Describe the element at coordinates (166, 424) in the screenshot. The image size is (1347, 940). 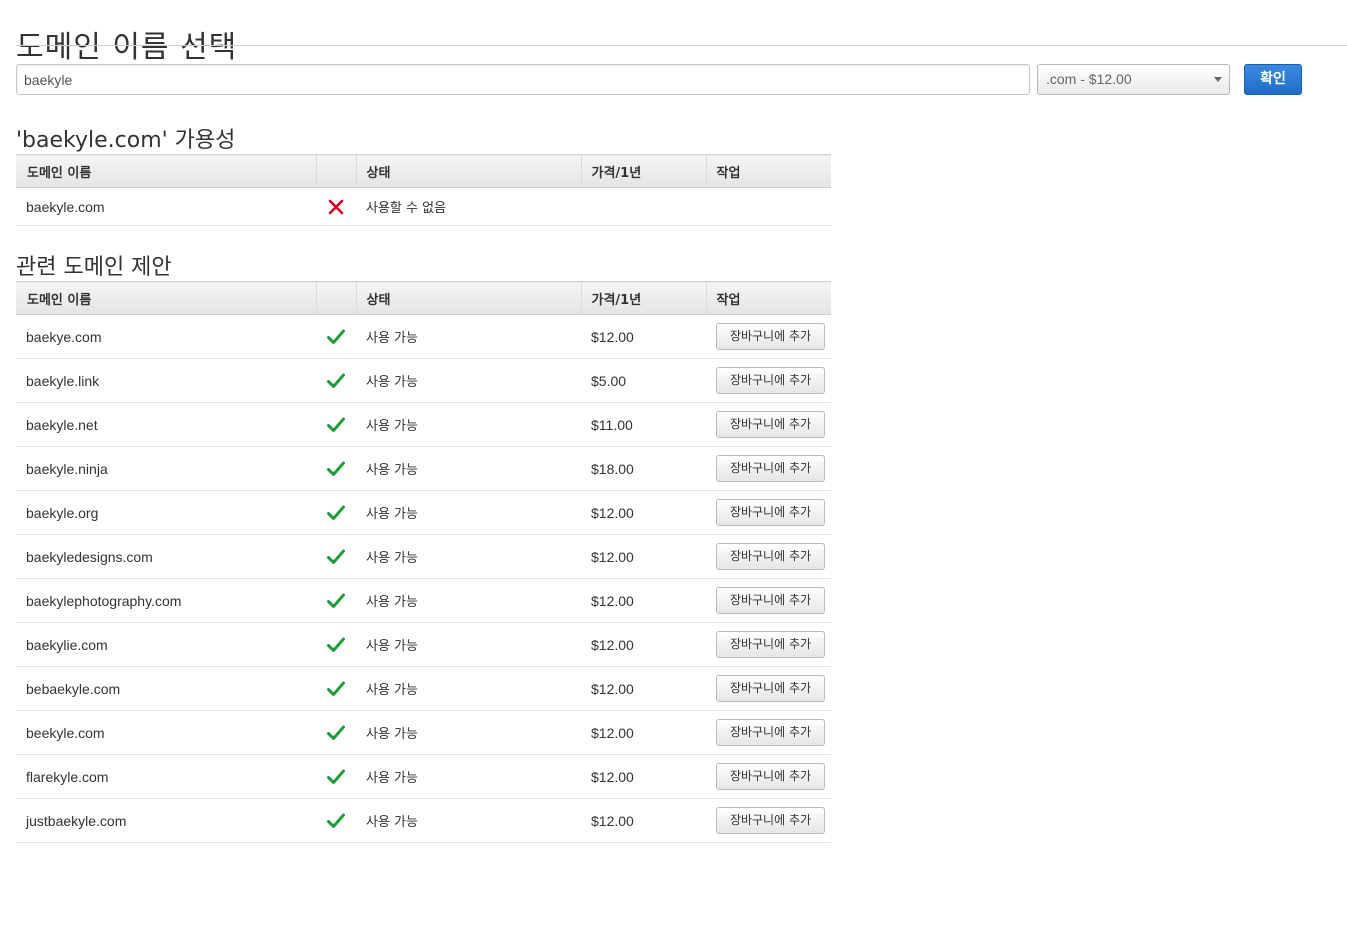
I see `domain-name-cell: baekyle.net` at that location.